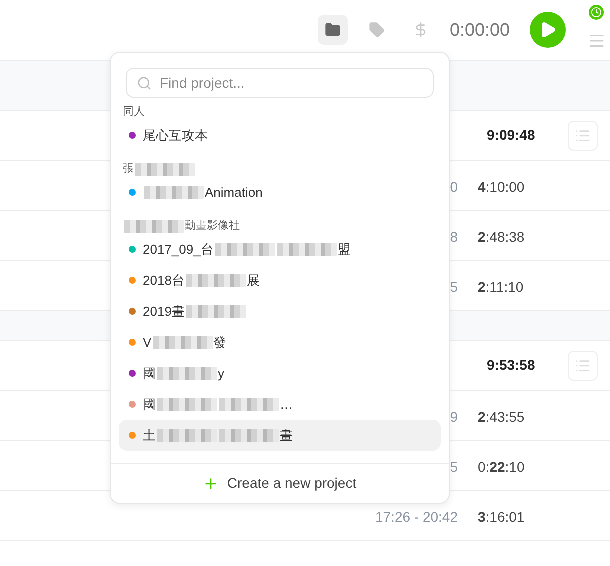 Image resolution: width=610 pixels, height=566 pixels. Describe the element at coordinates (164, 281) in the screenshot. I see `project-name: 2018台` at that location.